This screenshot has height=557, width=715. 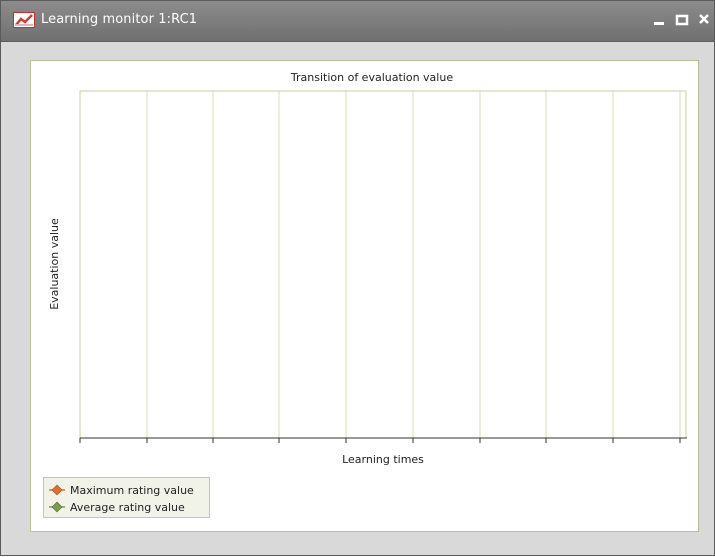 I want to click on legend-item-maximum: Maximum rating value, so click(x=121, y=490).